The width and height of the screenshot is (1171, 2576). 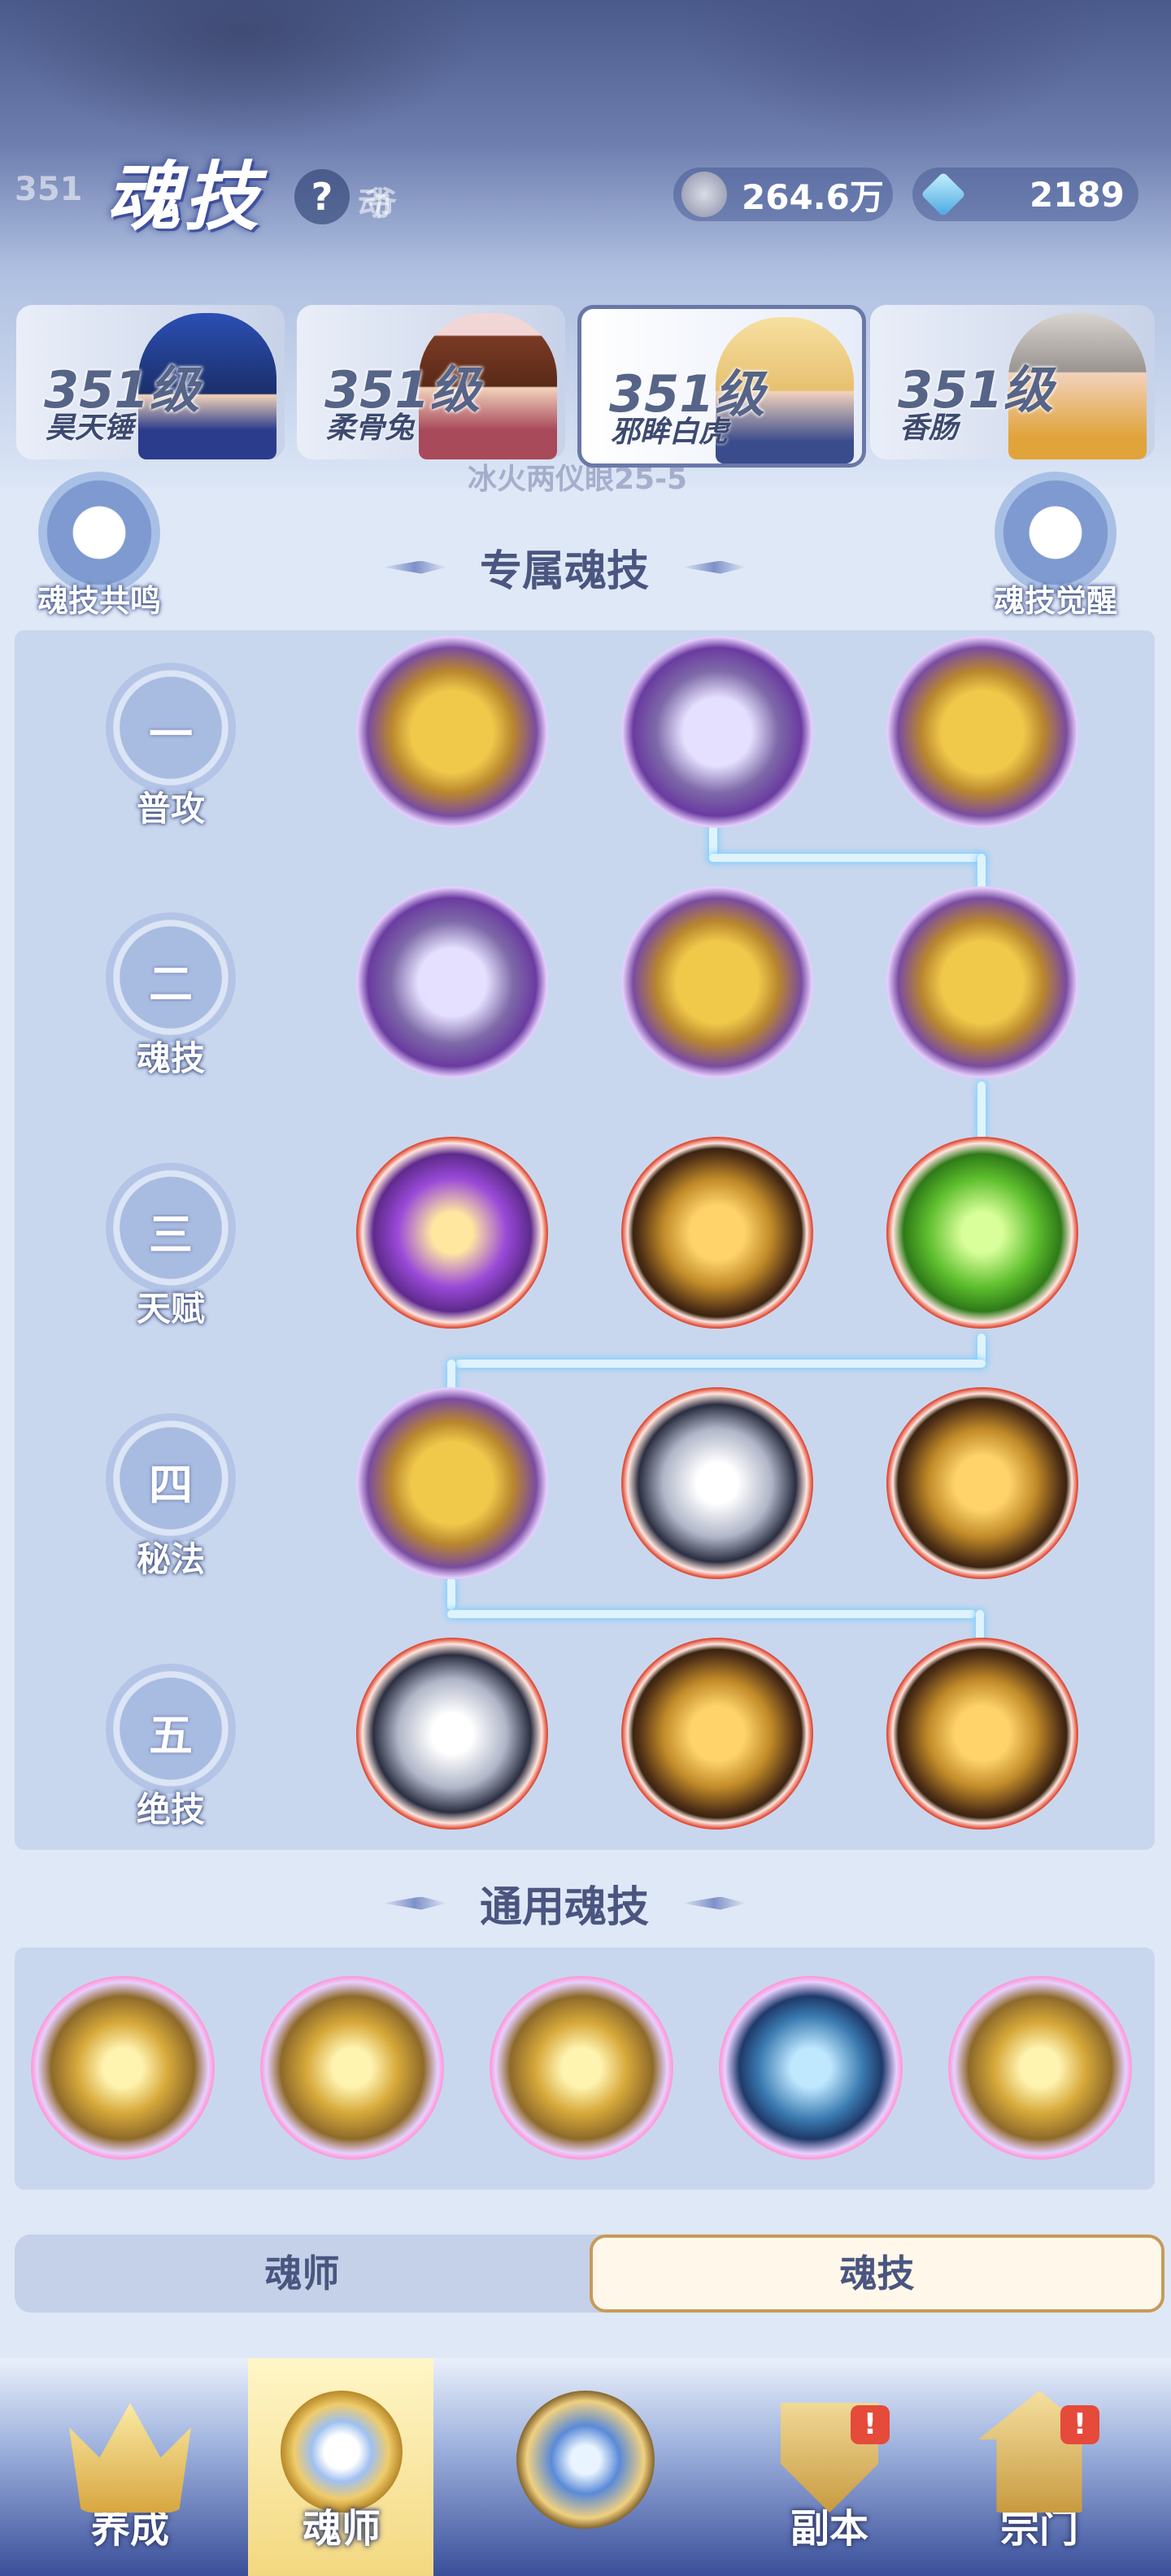 What do you see at coordinates (370, 428) in the screenshot?
I see `character-name: 柔骨兔` at bounding box center [370, 428].